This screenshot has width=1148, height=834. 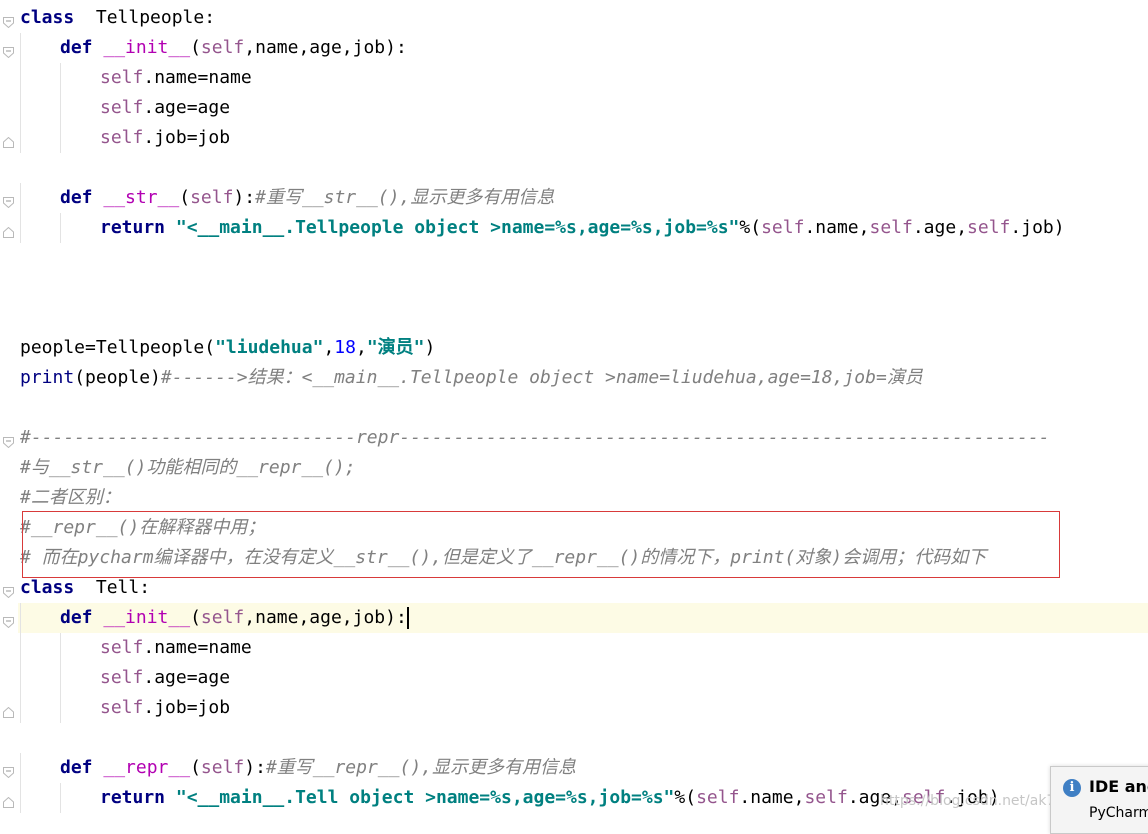 What do you see at coordinates (940, 227) in the screenshot?
I see `code-token: .age,` at bounding box center [940, 227].